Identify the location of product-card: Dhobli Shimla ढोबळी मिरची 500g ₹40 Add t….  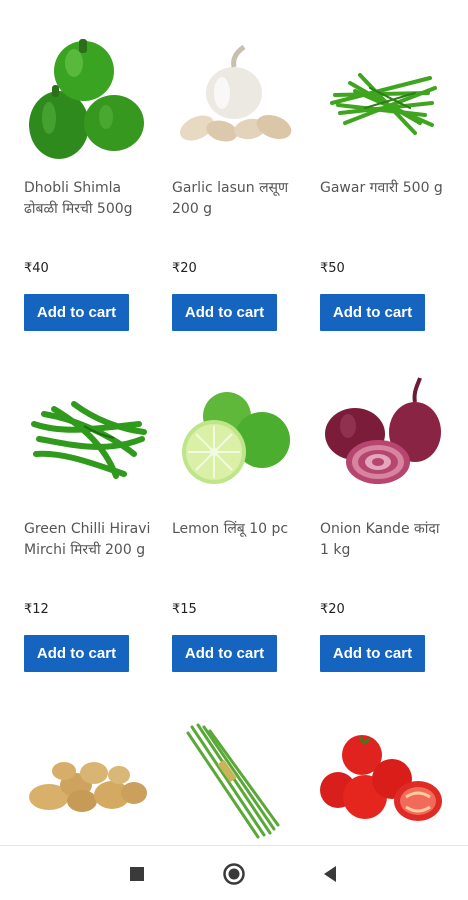
(94, 183).